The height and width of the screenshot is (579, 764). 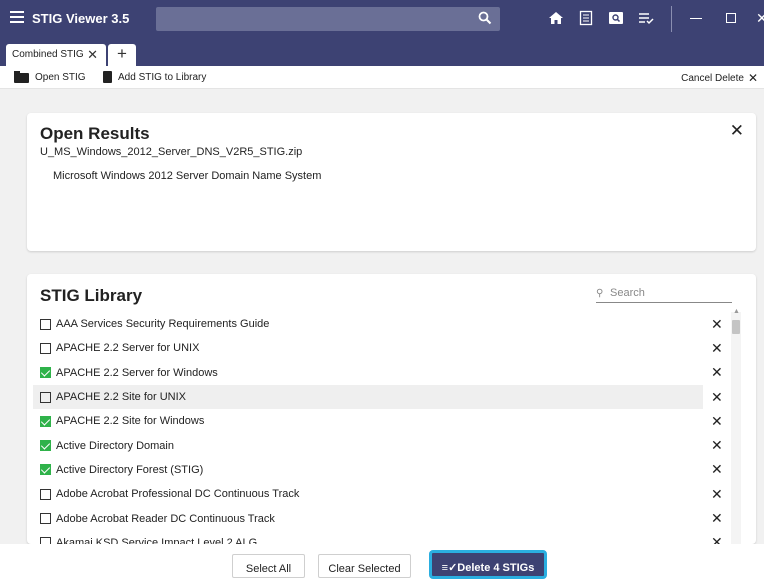 I want to click on list-item-label: Active Directory Domain, so click(x=115, y=445).